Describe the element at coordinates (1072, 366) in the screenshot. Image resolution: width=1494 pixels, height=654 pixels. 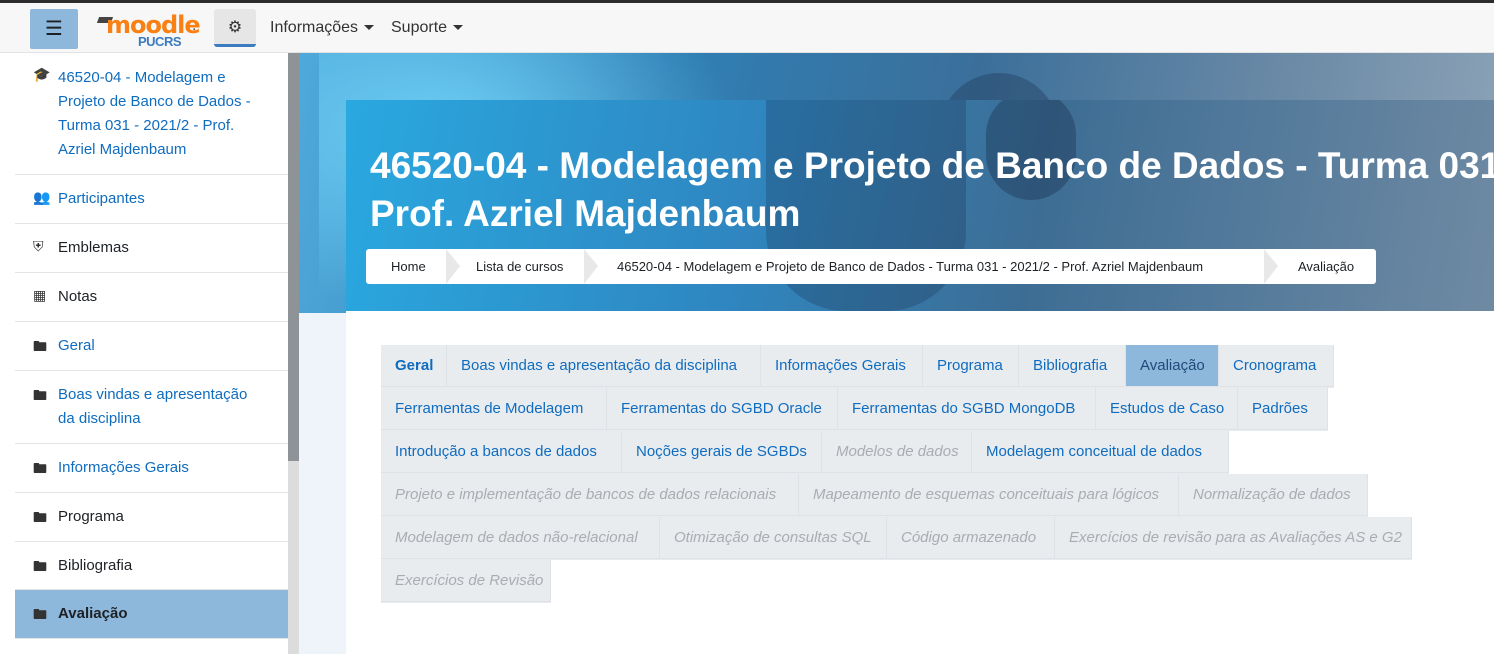
I see `tab-bibliografia: Bibliografia` at that location.